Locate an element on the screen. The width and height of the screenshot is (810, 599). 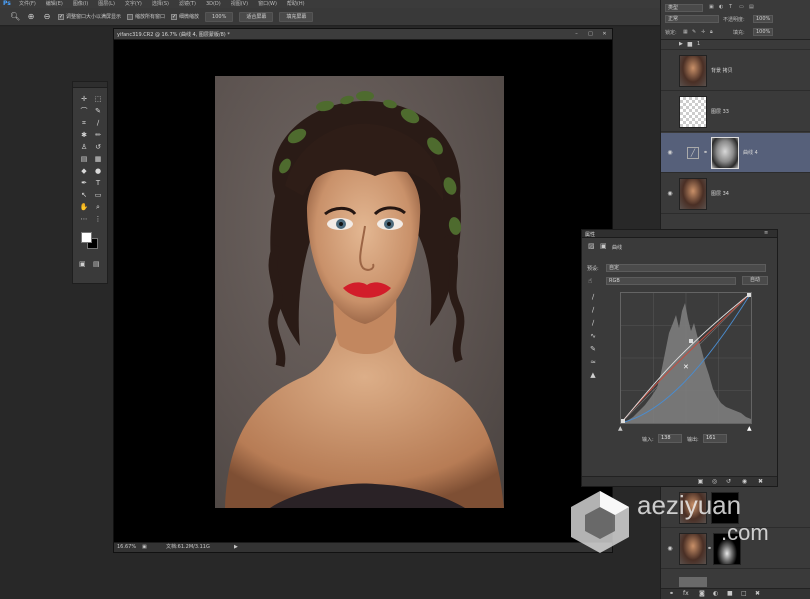
black-point-eyedropper-icon: ∕ is located at coordinates (593, 297).